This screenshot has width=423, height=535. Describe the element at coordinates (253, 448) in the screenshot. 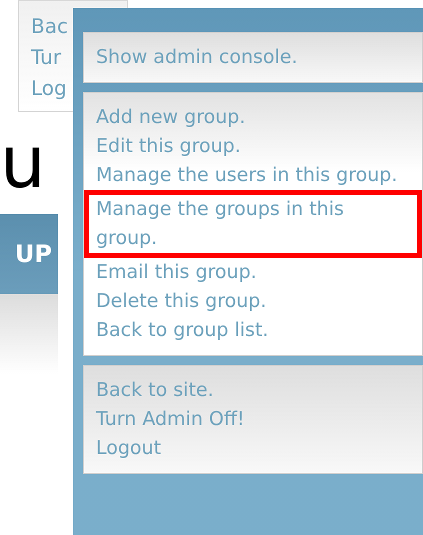

I see `menu-link: Logout` at that location.